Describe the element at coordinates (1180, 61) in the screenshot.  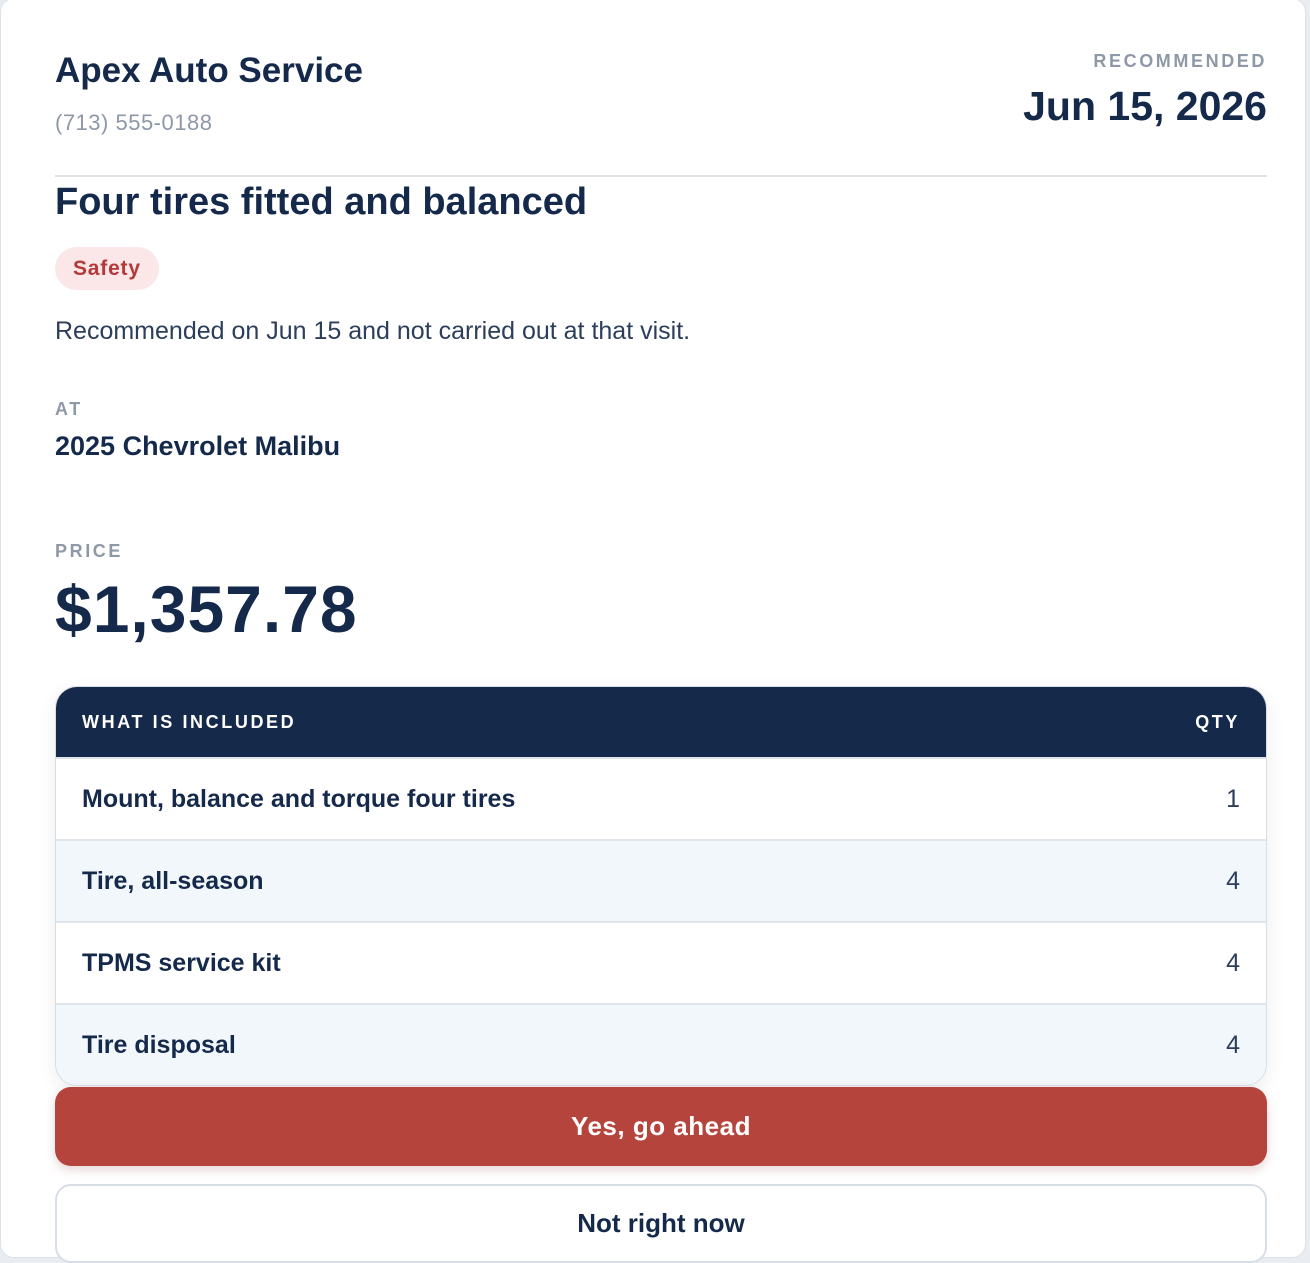
I see `recommended-label: RECOMMENDED` at that location.